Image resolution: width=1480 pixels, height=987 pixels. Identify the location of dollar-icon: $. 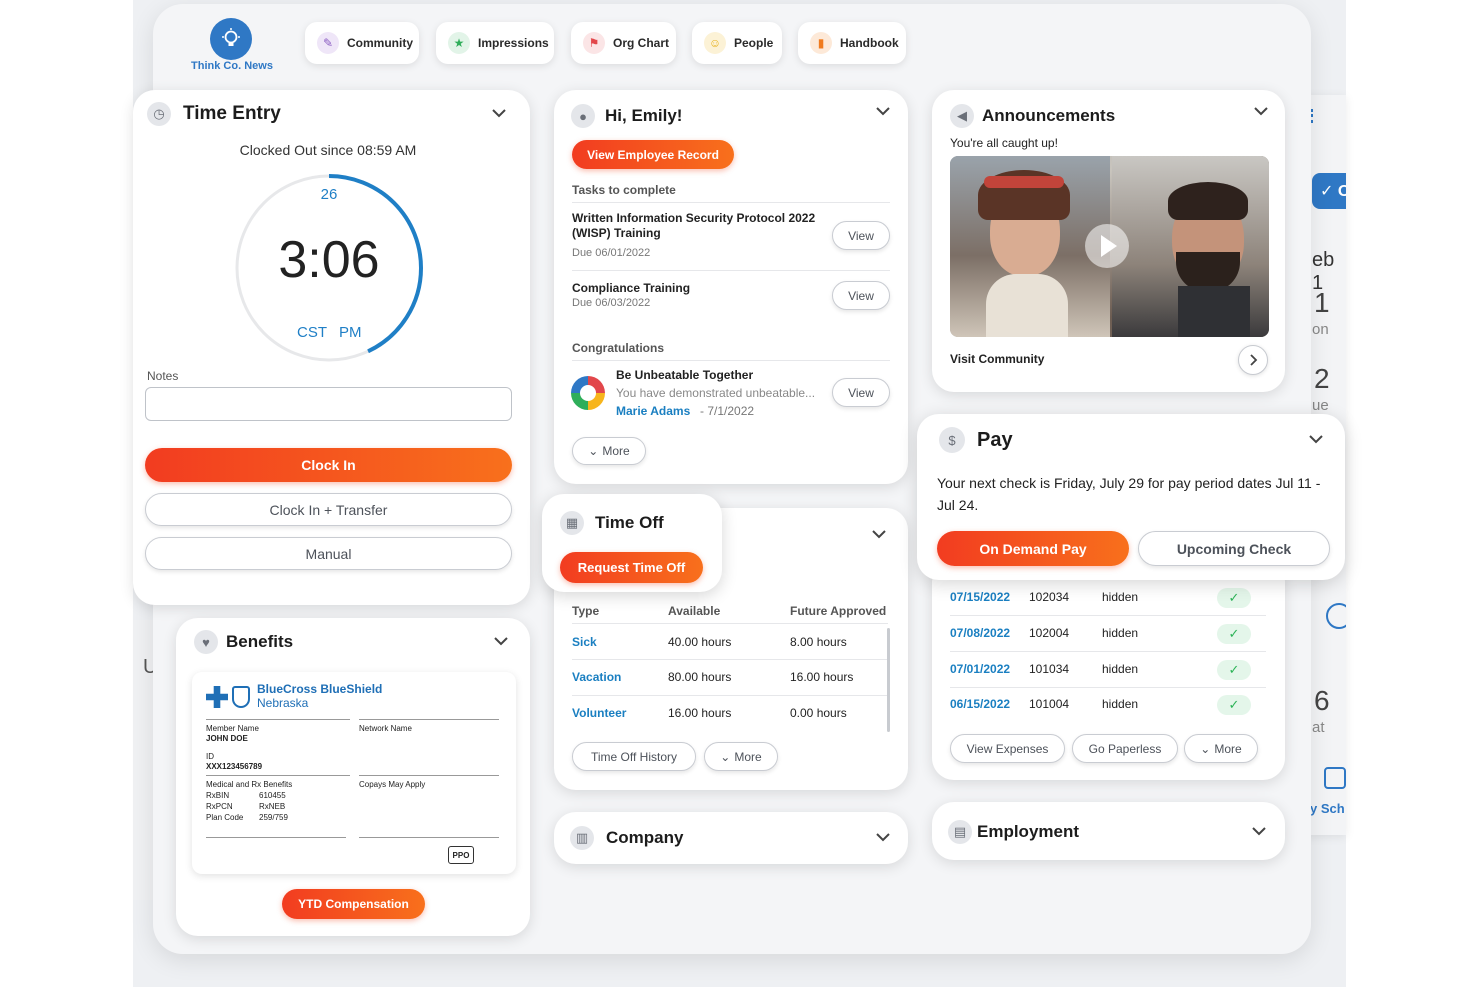
(952, 440).